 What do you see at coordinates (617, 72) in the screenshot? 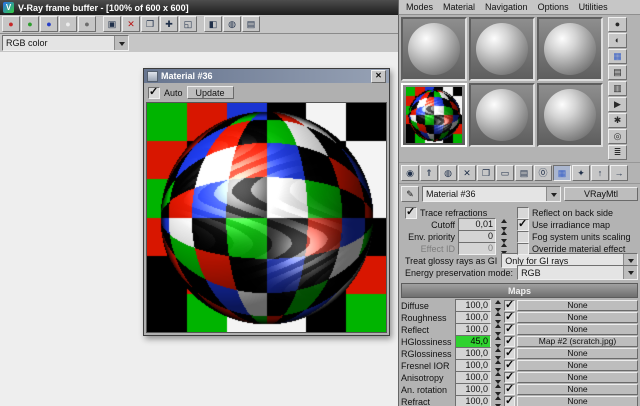
I see `sample-uv-tiling-icon: ▤` at bounding box center [617, 72].